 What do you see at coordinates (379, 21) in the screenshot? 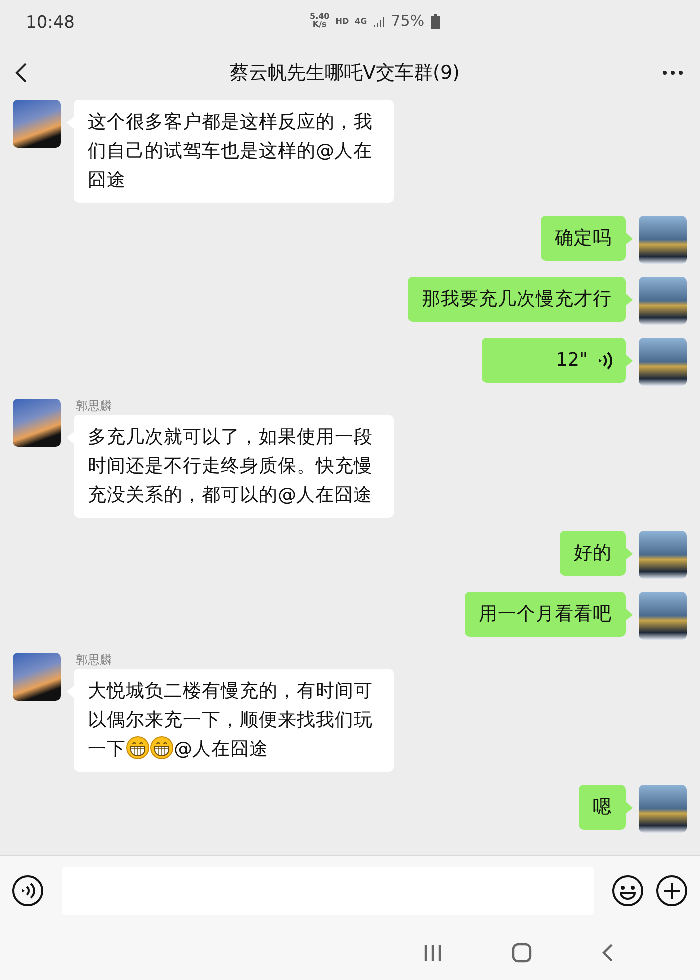
I see `signal-icon` at bounding box center [379, 21].